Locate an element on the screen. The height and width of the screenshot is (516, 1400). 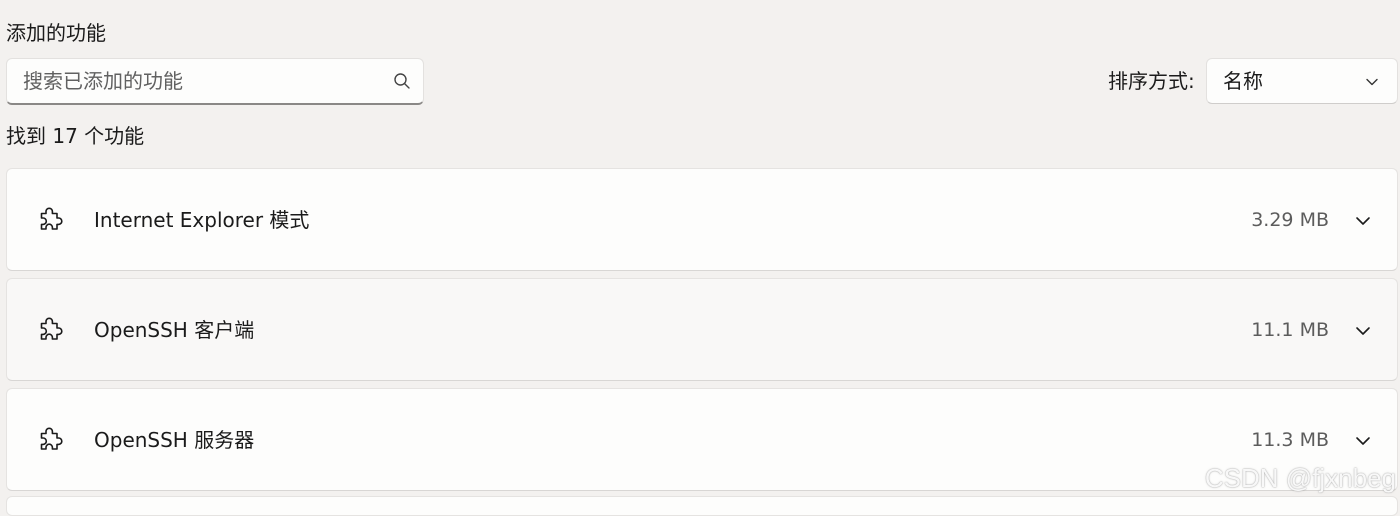
feature-size: 3.29 MB is located at coordinates (1290, 220).